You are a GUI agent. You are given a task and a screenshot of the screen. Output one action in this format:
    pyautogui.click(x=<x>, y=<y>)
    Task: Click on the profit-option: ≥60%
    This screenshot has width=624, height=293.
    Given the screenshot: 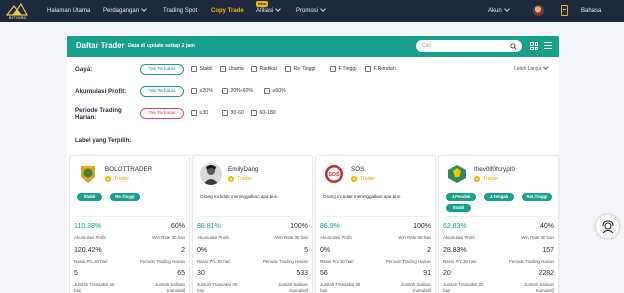 What is the action you would take?
    pyautogui.click(x=275, y=91)
    